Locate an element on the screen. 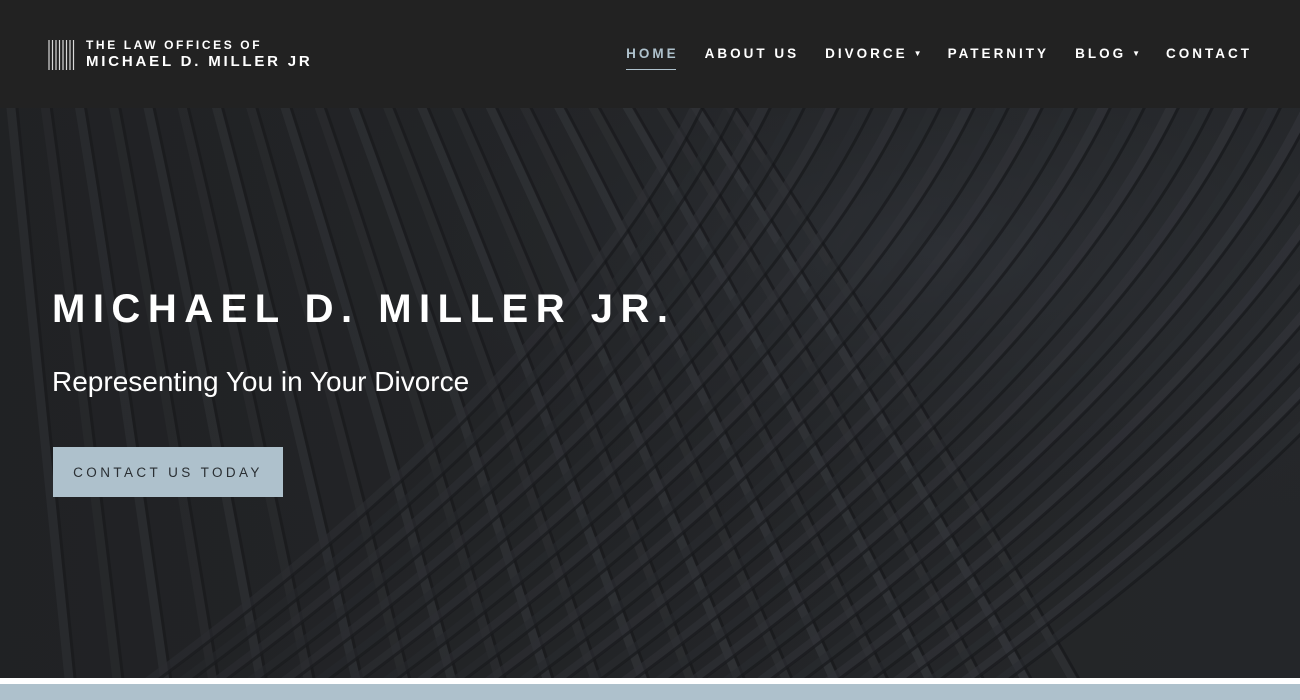 This screenshot has width=1300, height=700. nav-divorce: DIVORCE ▼ is located at coordinates (873, 54).